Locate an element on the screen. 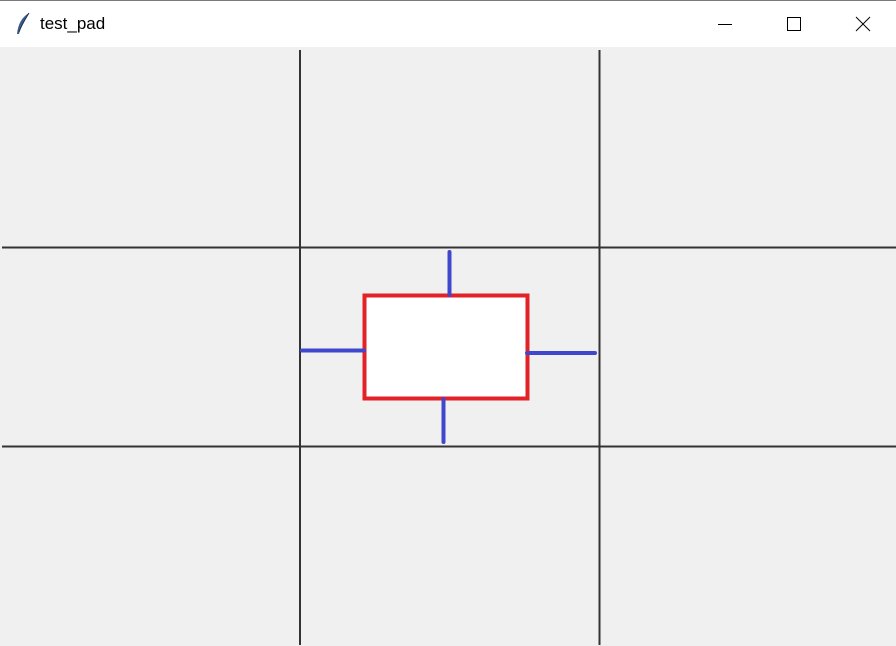 This screenshot has width=896, height=646. minimize-icon is located at coordinates (725, 24).